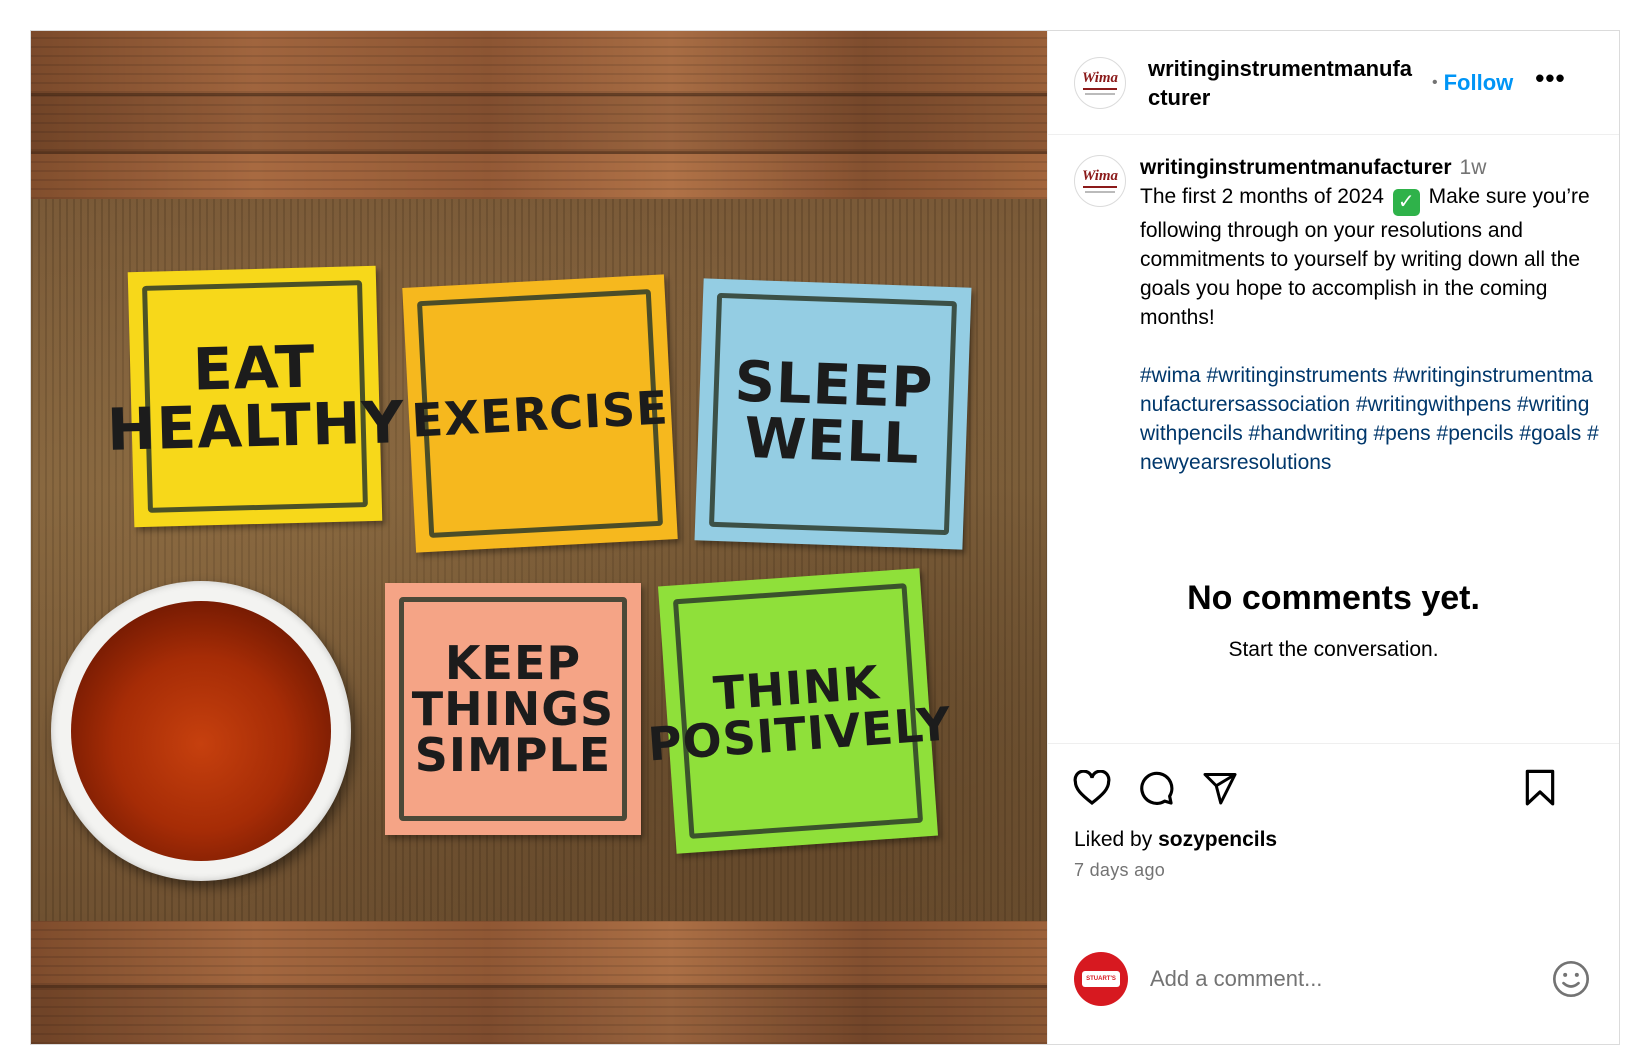 The image size is (1650, 1063). Describe the element at coordinates (1220, 788) in the screenshot. I see `share-icon` at that location.